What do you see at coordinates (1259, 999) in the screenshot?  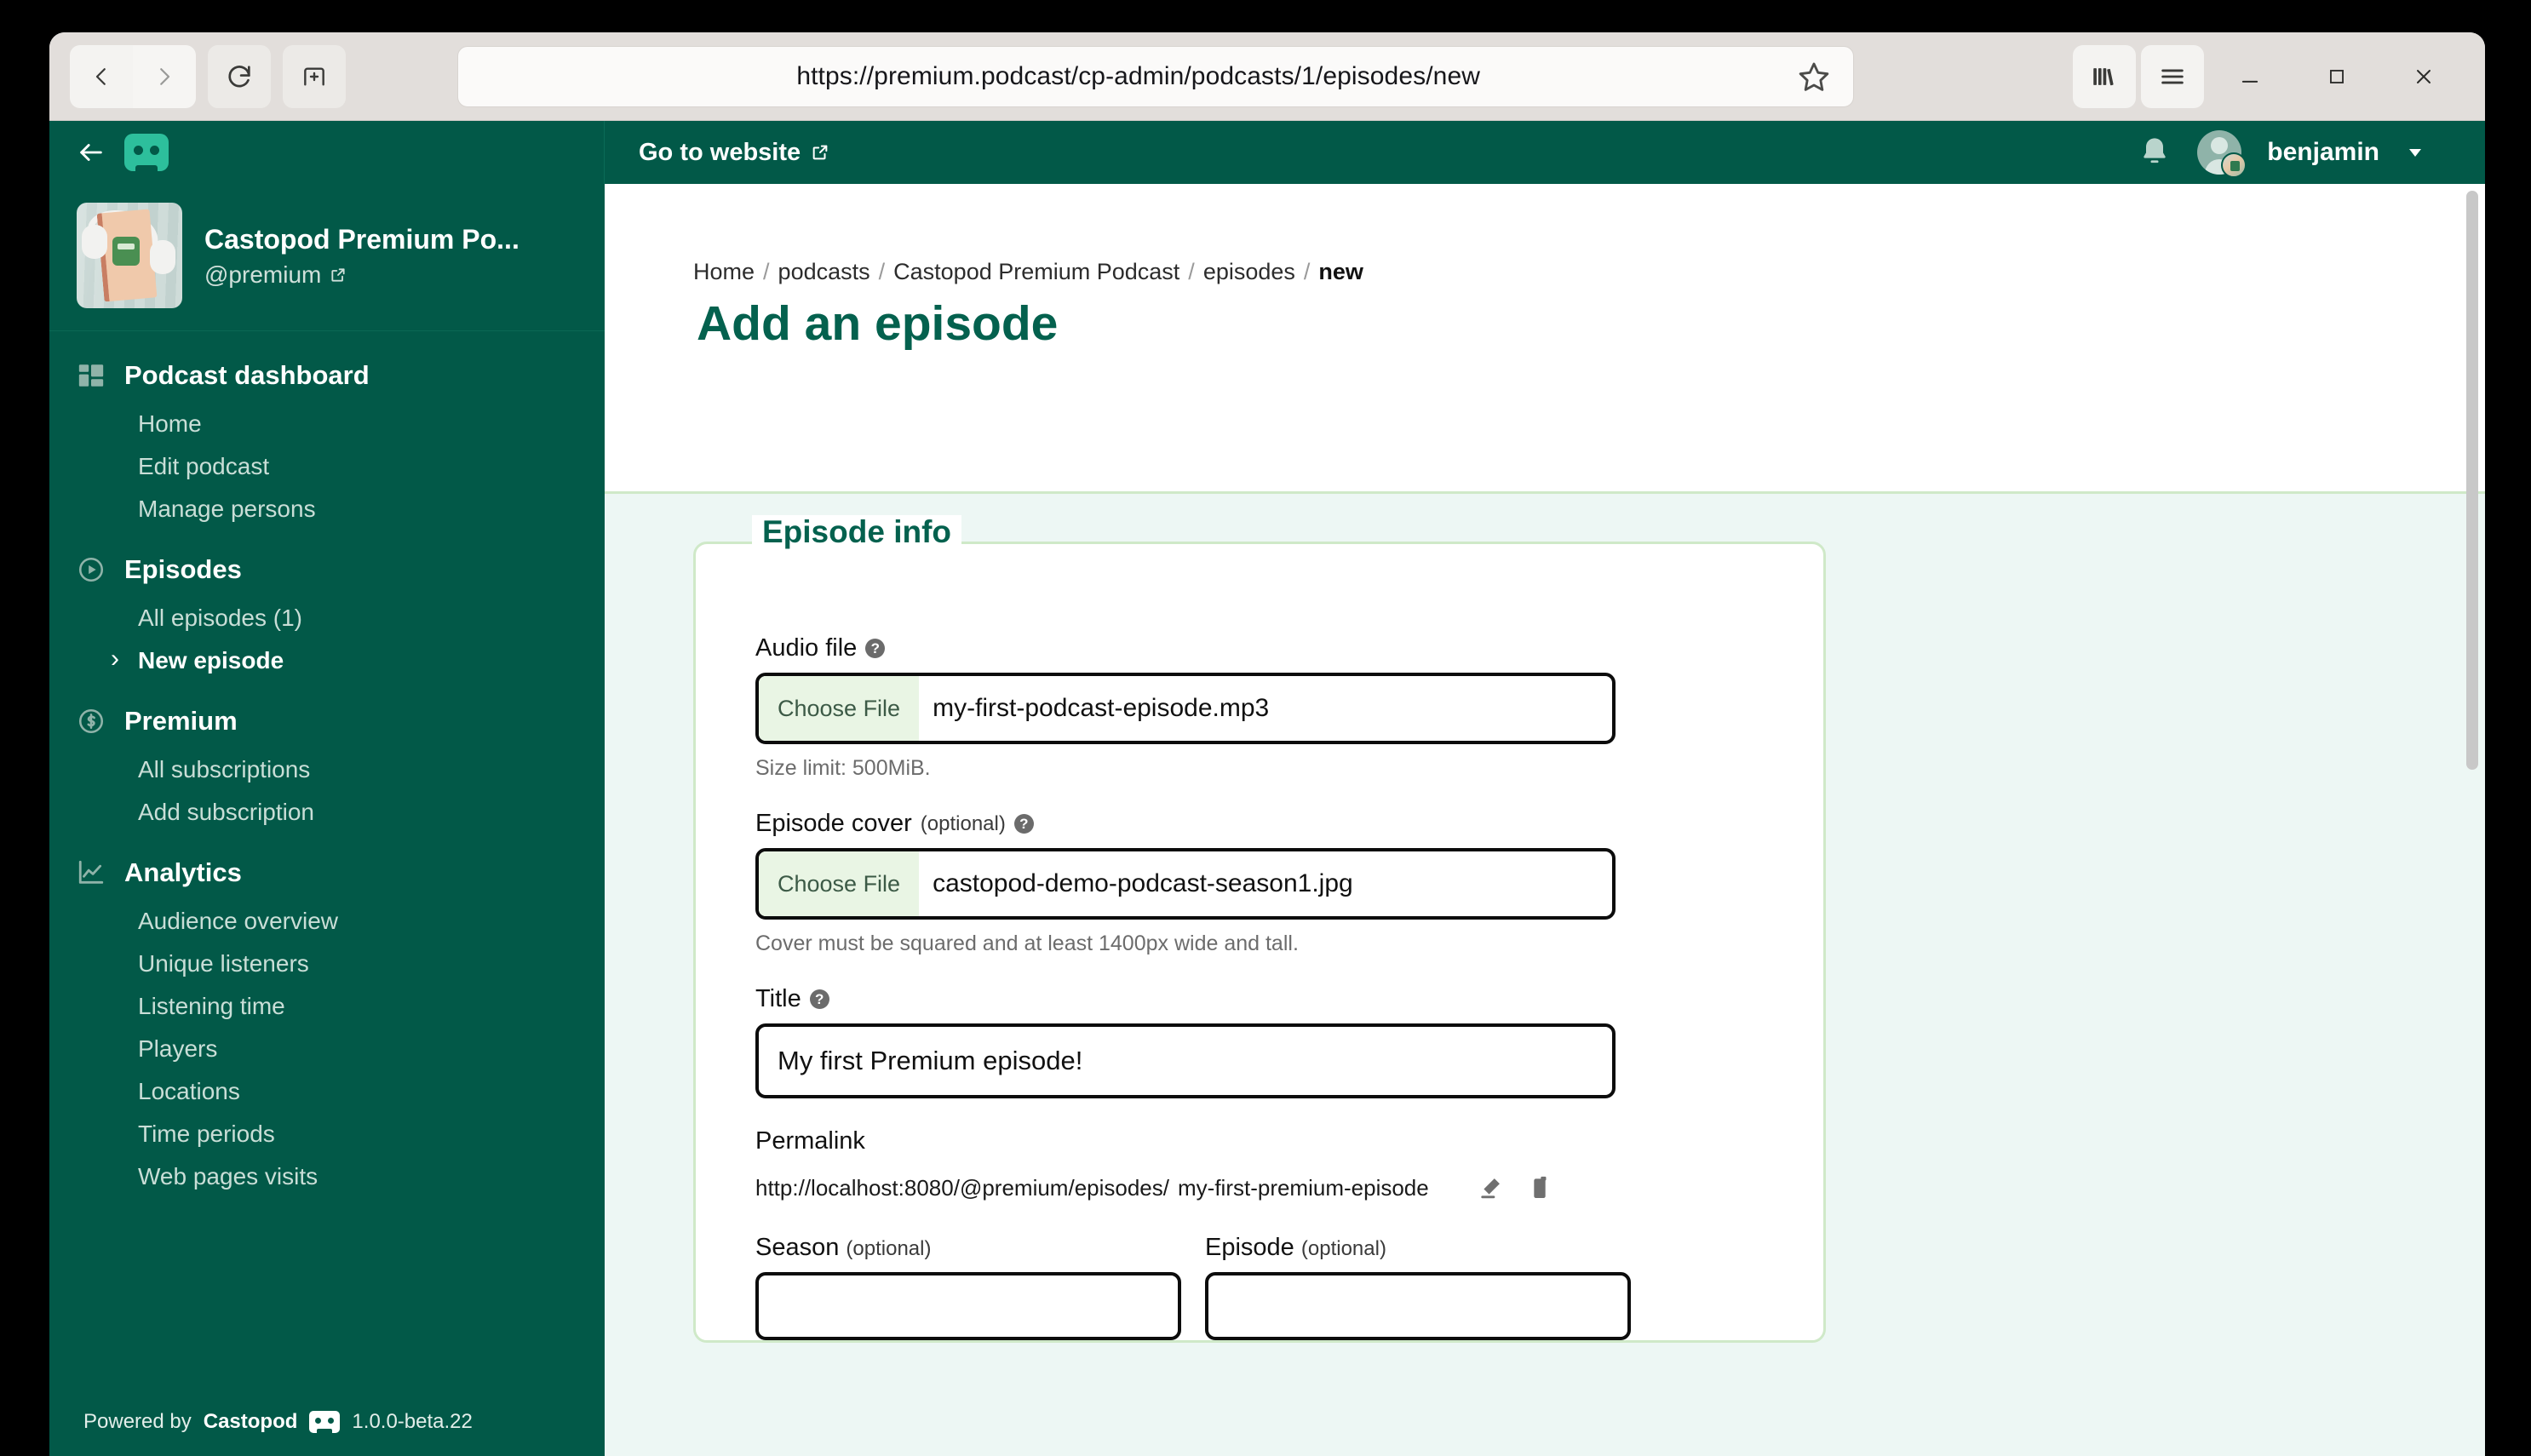 I see `title-label-row: Title ?` at bounding box center [1259, 999].